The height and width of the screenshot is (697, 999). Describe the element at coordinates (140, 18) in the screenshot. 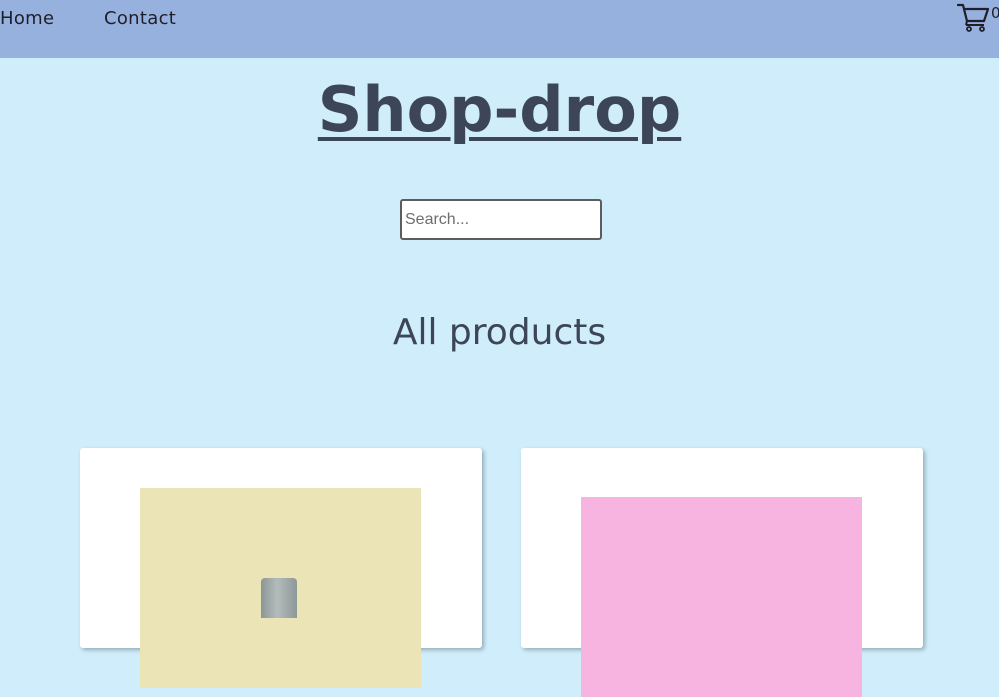

I see `nav-contact-link: Contact` at that location.